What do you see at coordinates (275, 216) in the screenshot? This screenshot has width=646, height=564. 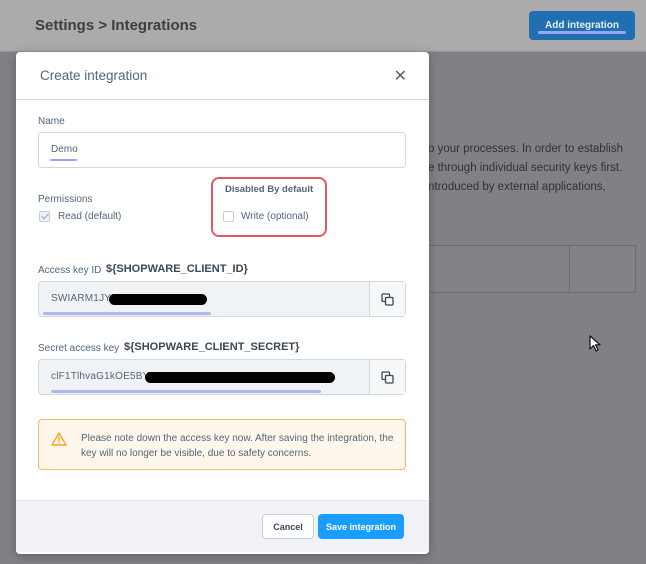 I see `write-label: Write (optional)` at bounding box center [275, 216].